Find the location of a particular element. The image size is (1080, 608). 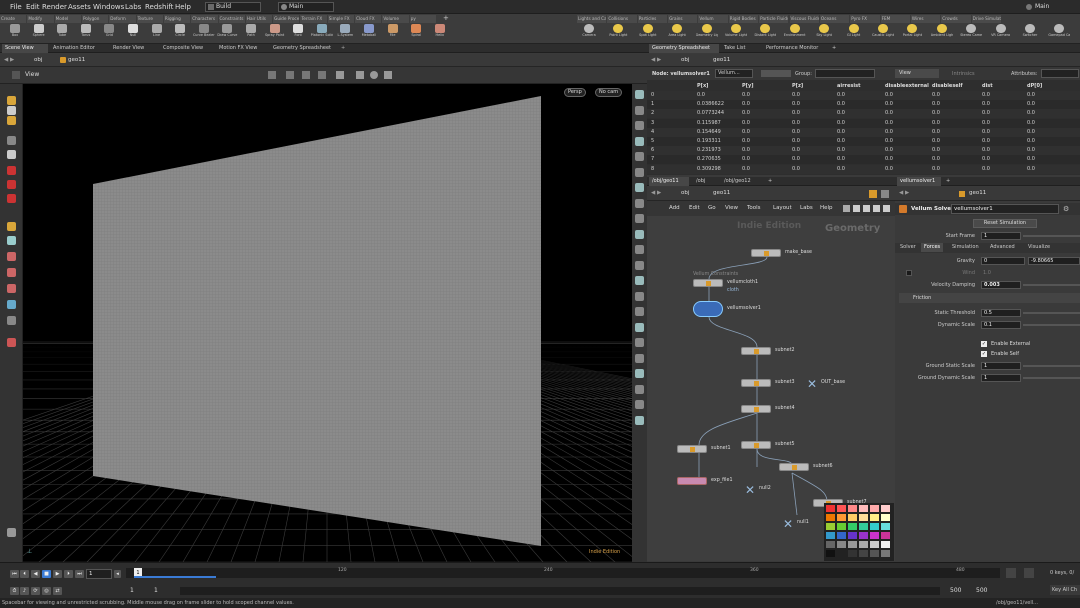

shelf-tool: Switcher is located at coordinates (1030, 34).